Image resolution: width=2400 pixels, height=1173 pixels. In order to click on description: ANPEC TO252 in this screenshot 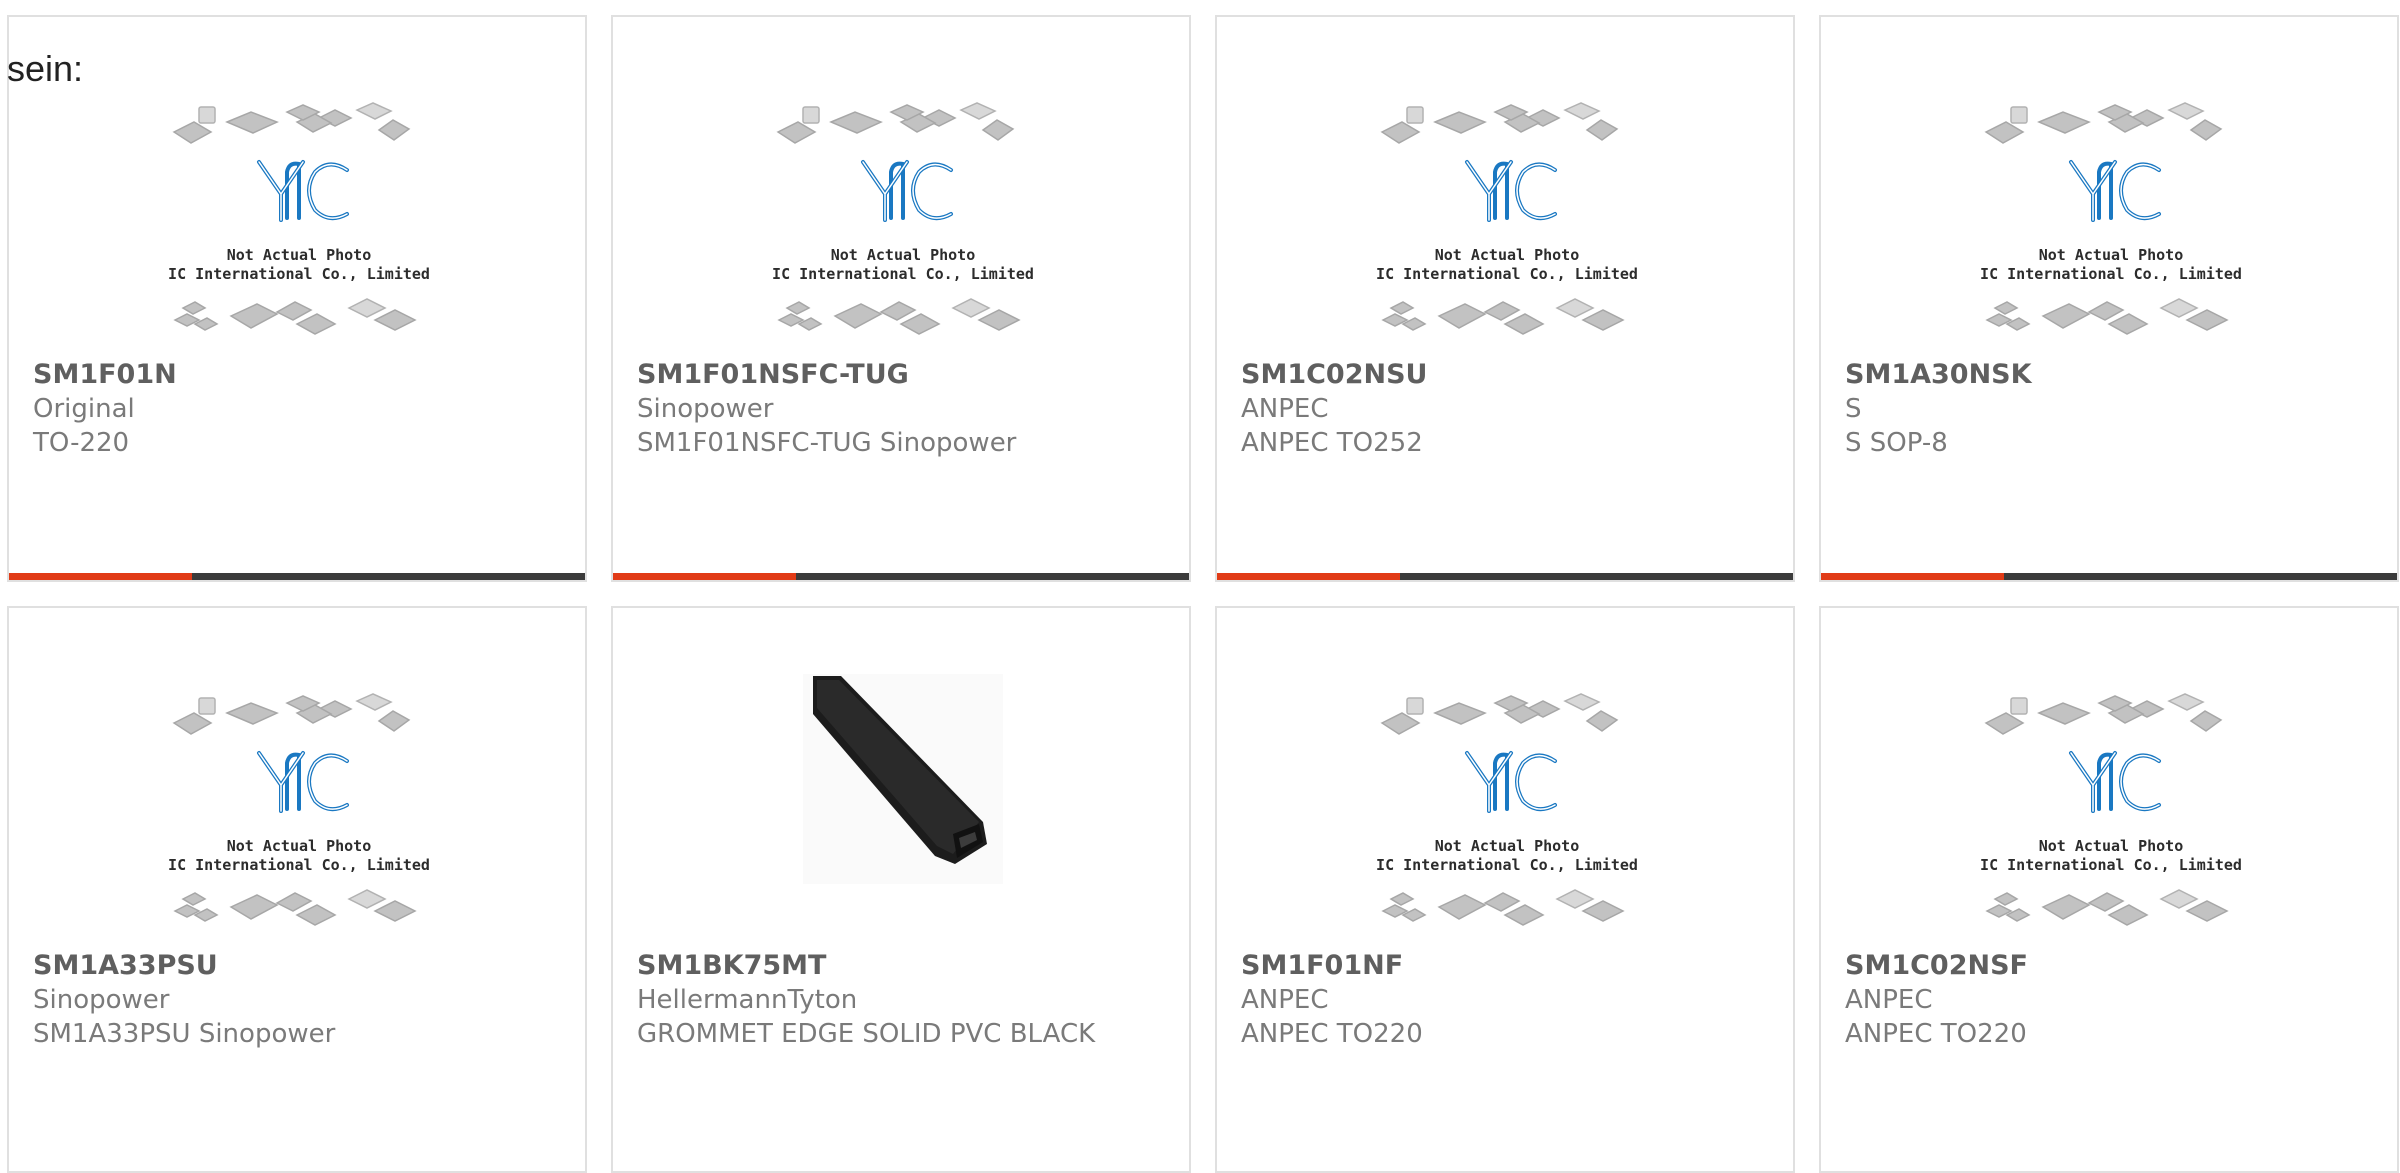, I will do `click(1332, 443)`.